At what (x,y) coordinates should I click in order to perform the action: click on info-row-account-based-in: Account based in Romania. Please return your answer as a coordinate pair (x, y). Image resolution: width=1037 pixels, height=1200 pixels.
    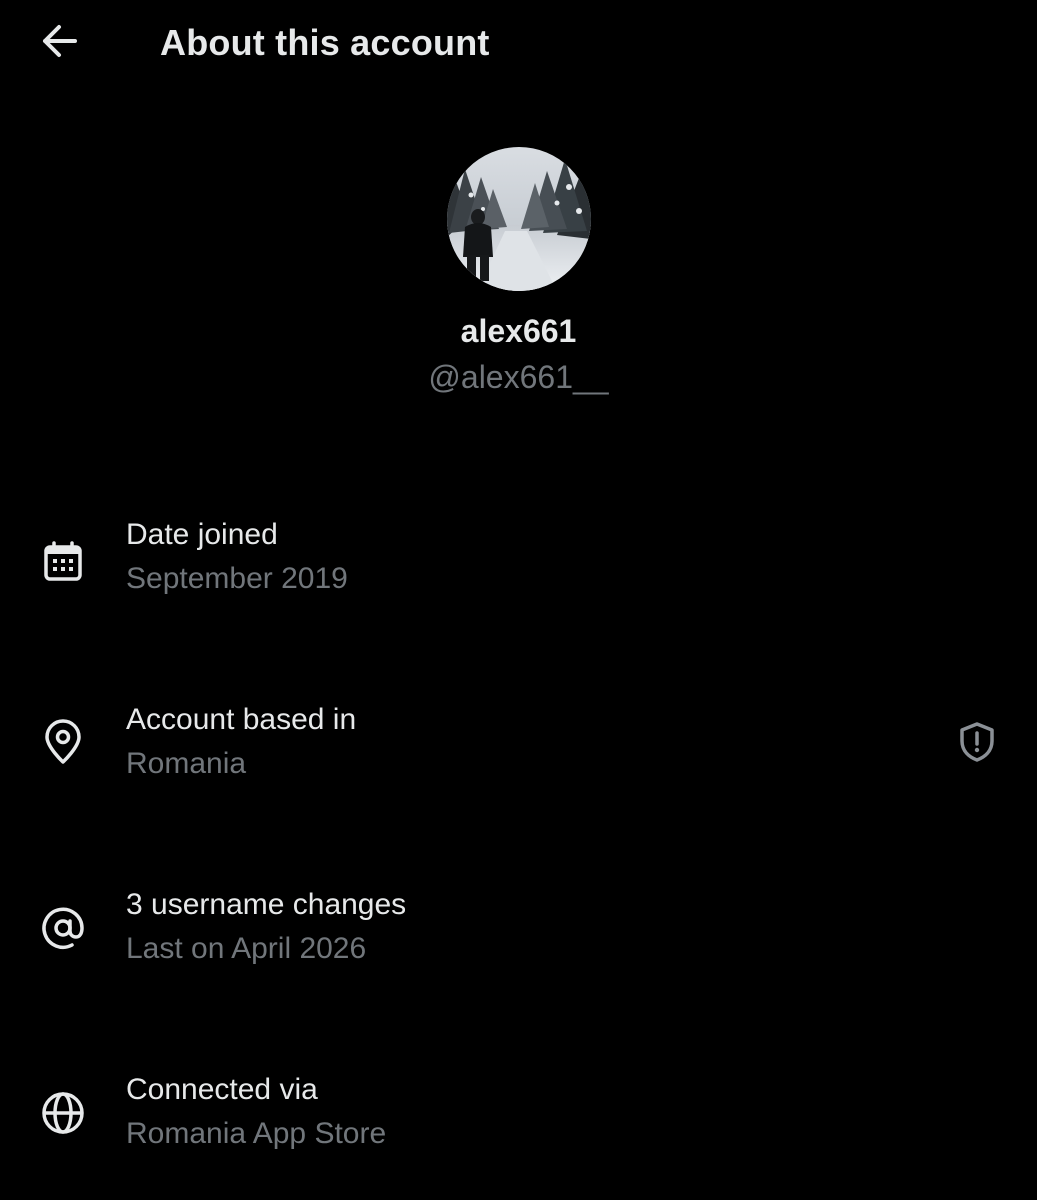
    Looking at the image, I should click on (518, 750).